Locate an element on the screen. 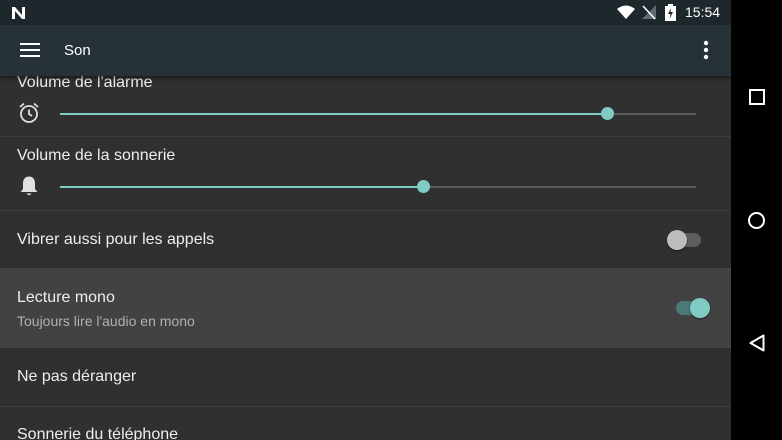  mono-audio-switch is located at coordinates (693, 308).